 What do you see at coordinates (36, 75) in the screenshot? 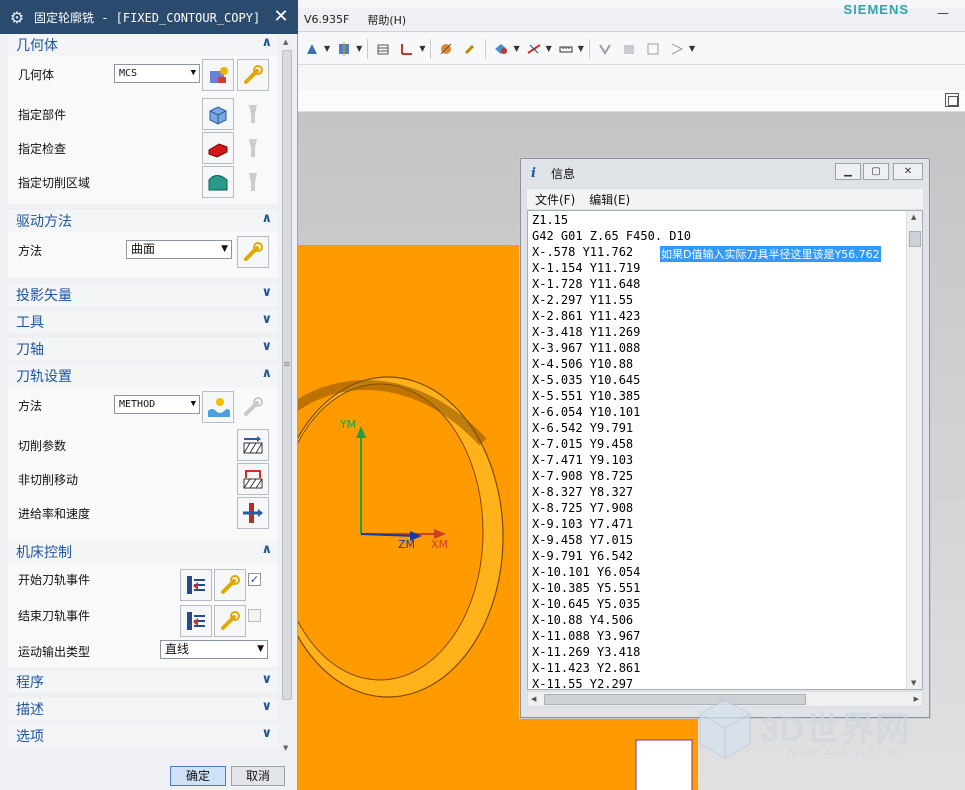
I see `geometry-label: 几何体` at bounding box center [36, 75].